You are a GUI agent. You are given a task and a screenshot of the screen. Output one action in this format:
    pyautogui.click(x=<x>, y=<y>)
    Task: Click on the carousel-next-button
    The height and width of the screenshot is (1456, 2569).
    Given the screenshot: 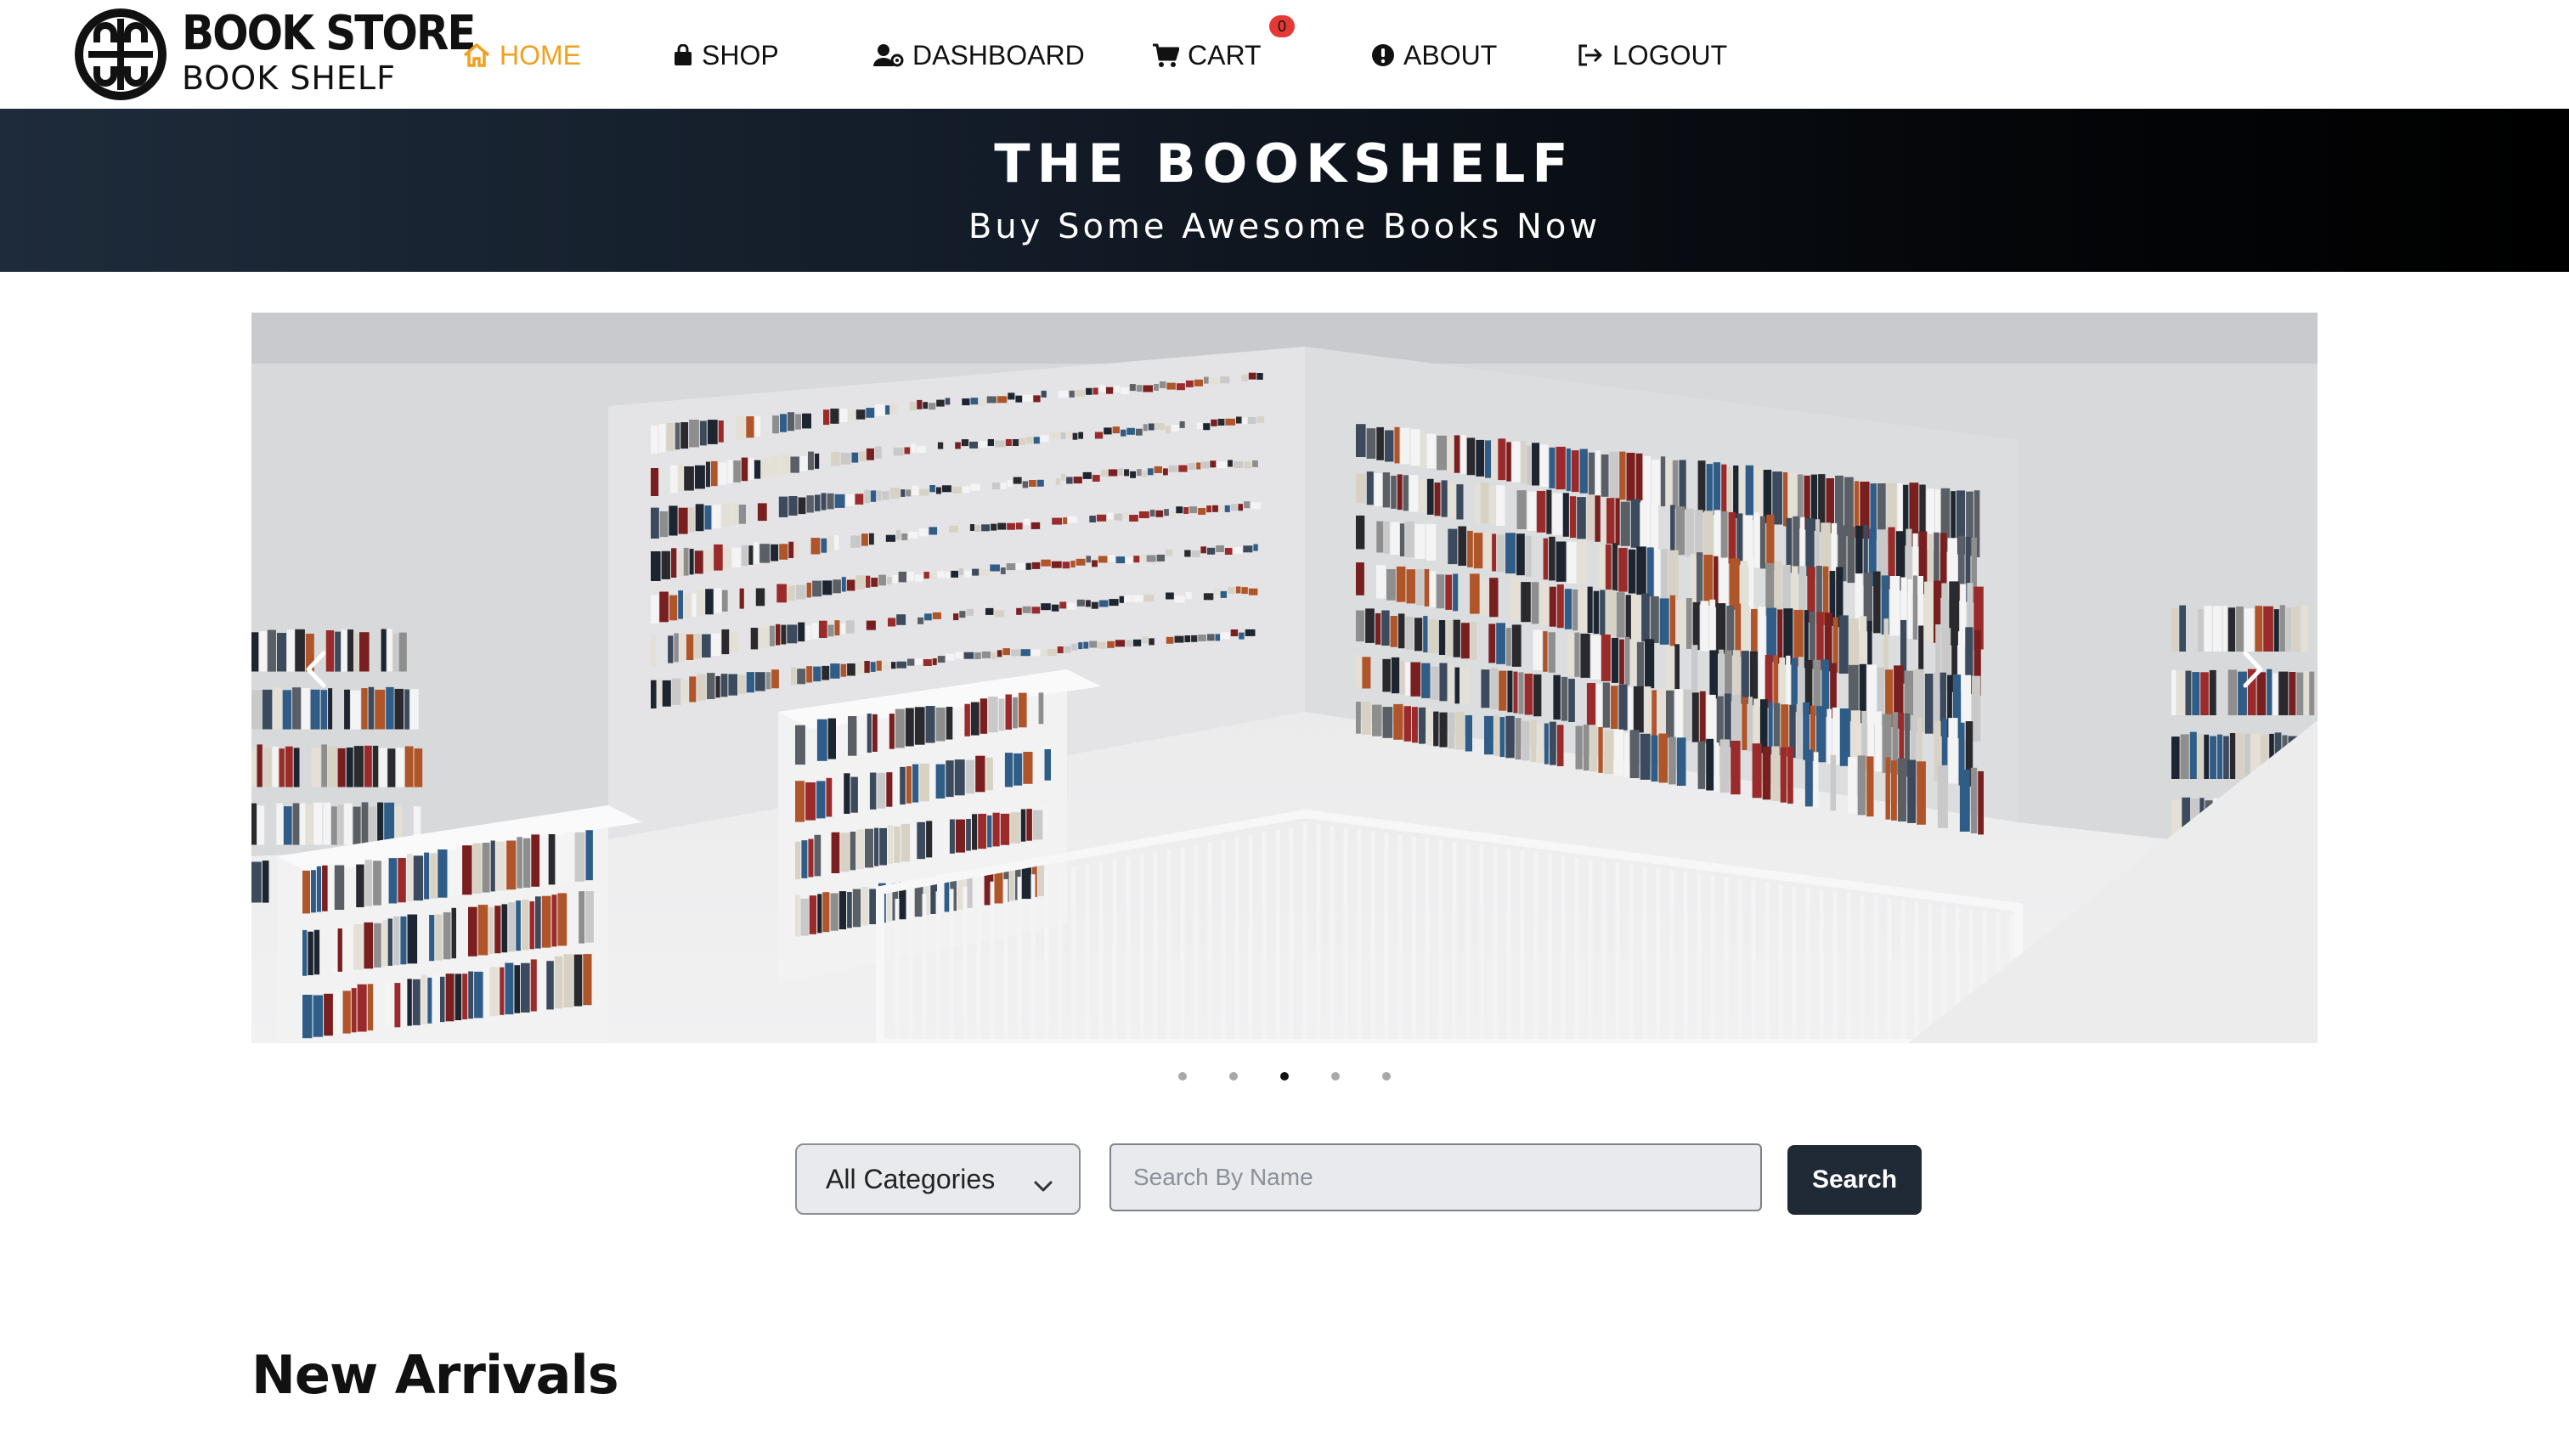 What is the action you would take?
    pyautogui.click(x=2253, y=669)
    